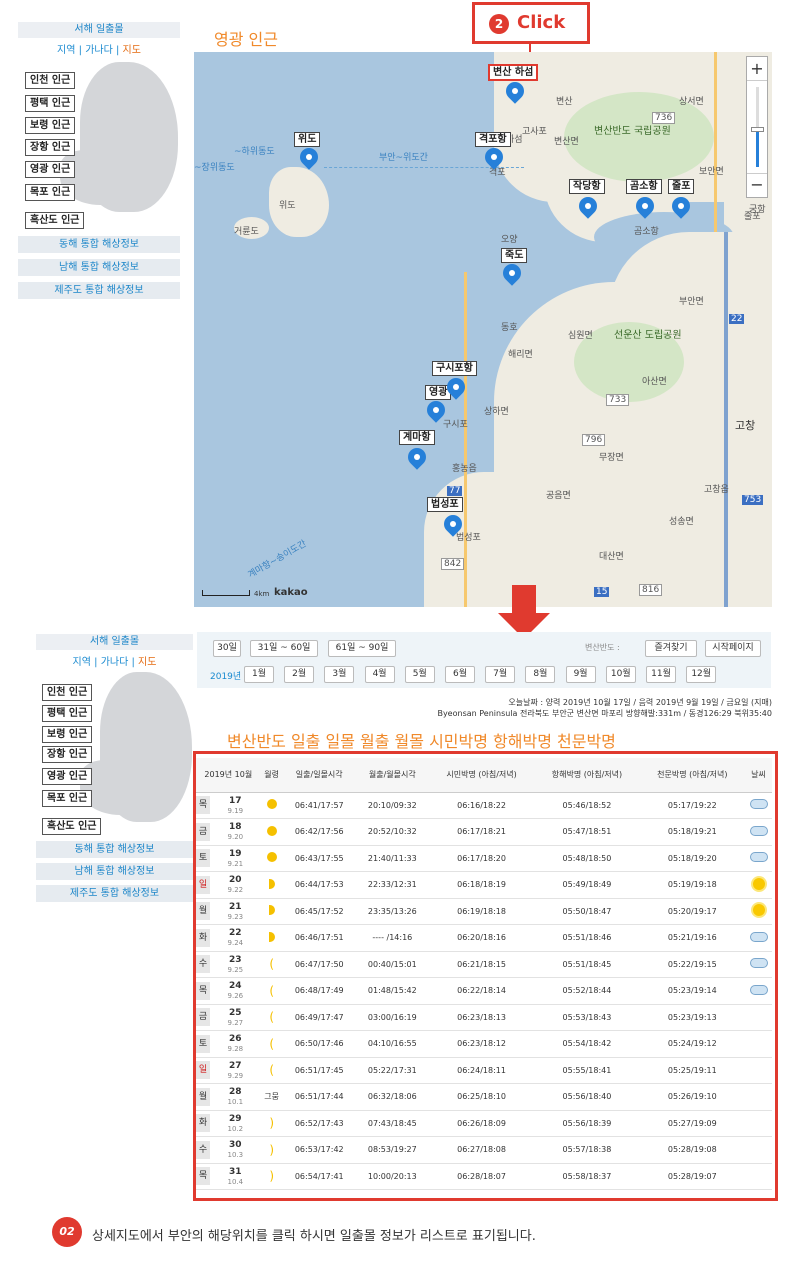  Describe the element at coordinates (733, 648) in the screenshot. I see `start-page-button: 시작페이지` at that location.